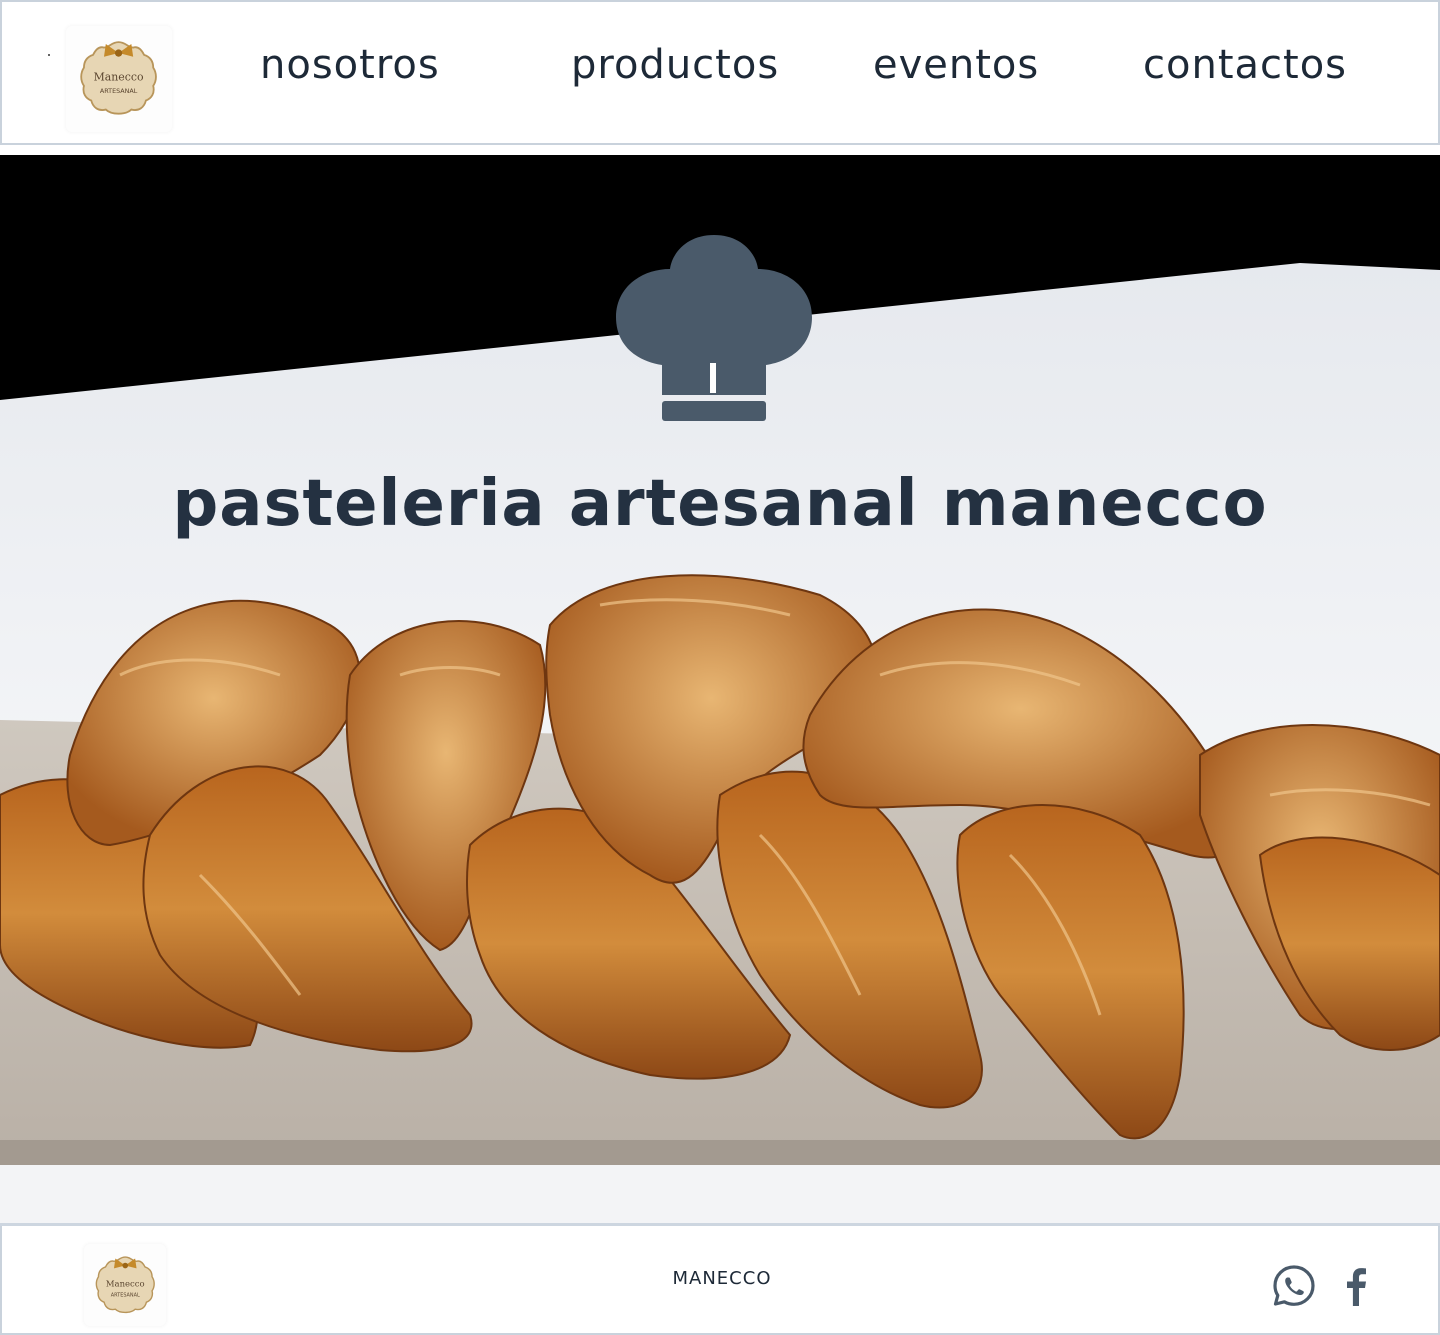  I want to click on nav-link-eventos: eventos, so click(956, 65).